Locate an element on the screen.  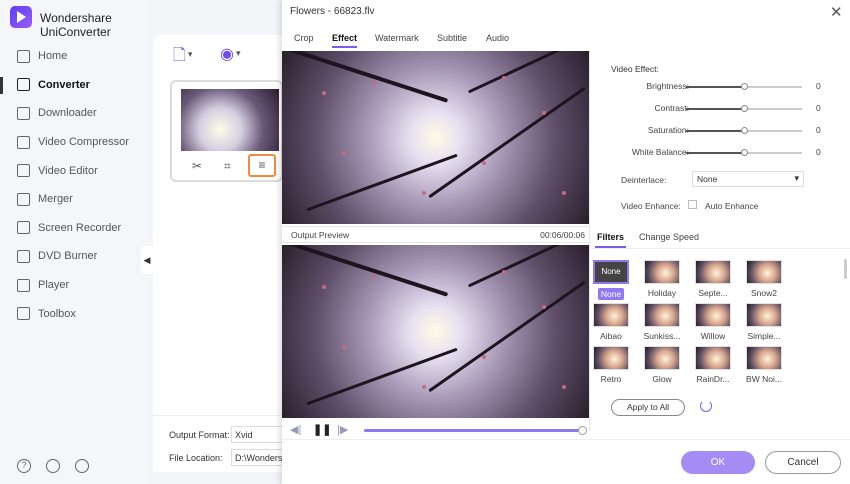
auto-enhance-checkbox is located at coordinates (692, 204).